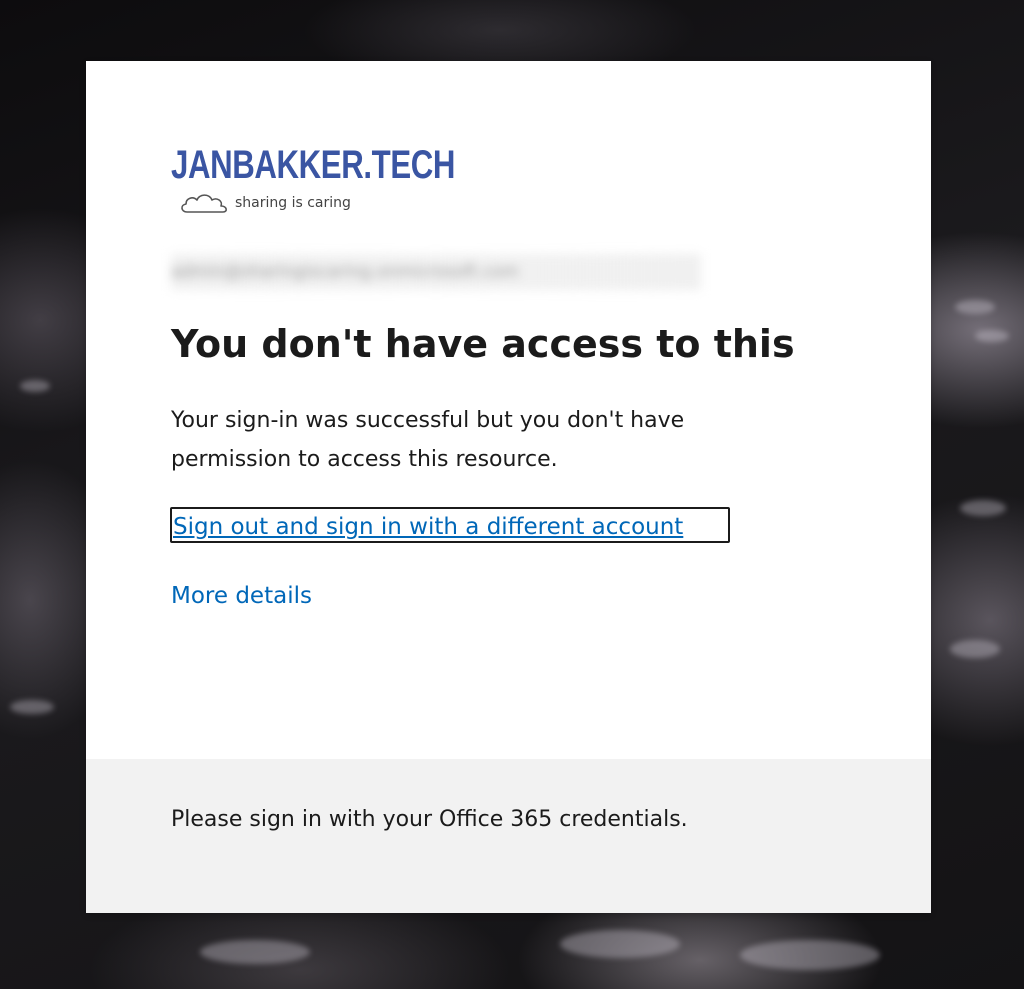  What do you see at coordinates (483, 344) in the screenshot?
I see `page-title: You don't have access to this` at bounding box center [483, 344].